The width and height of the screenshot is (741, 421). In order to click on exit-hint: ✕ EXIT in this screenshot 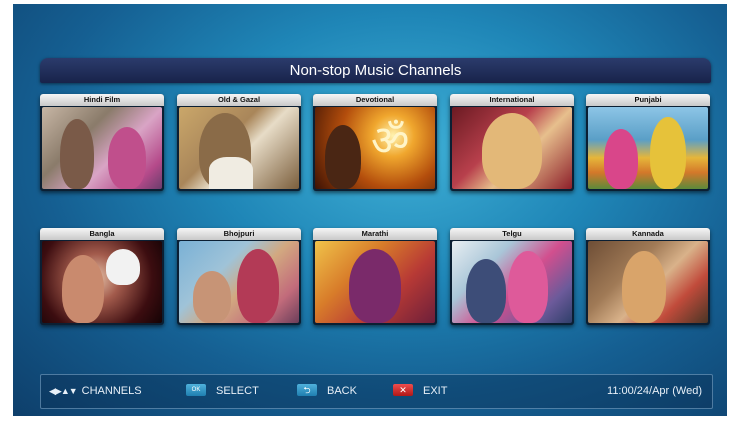, I will do `click(420, 391)`.